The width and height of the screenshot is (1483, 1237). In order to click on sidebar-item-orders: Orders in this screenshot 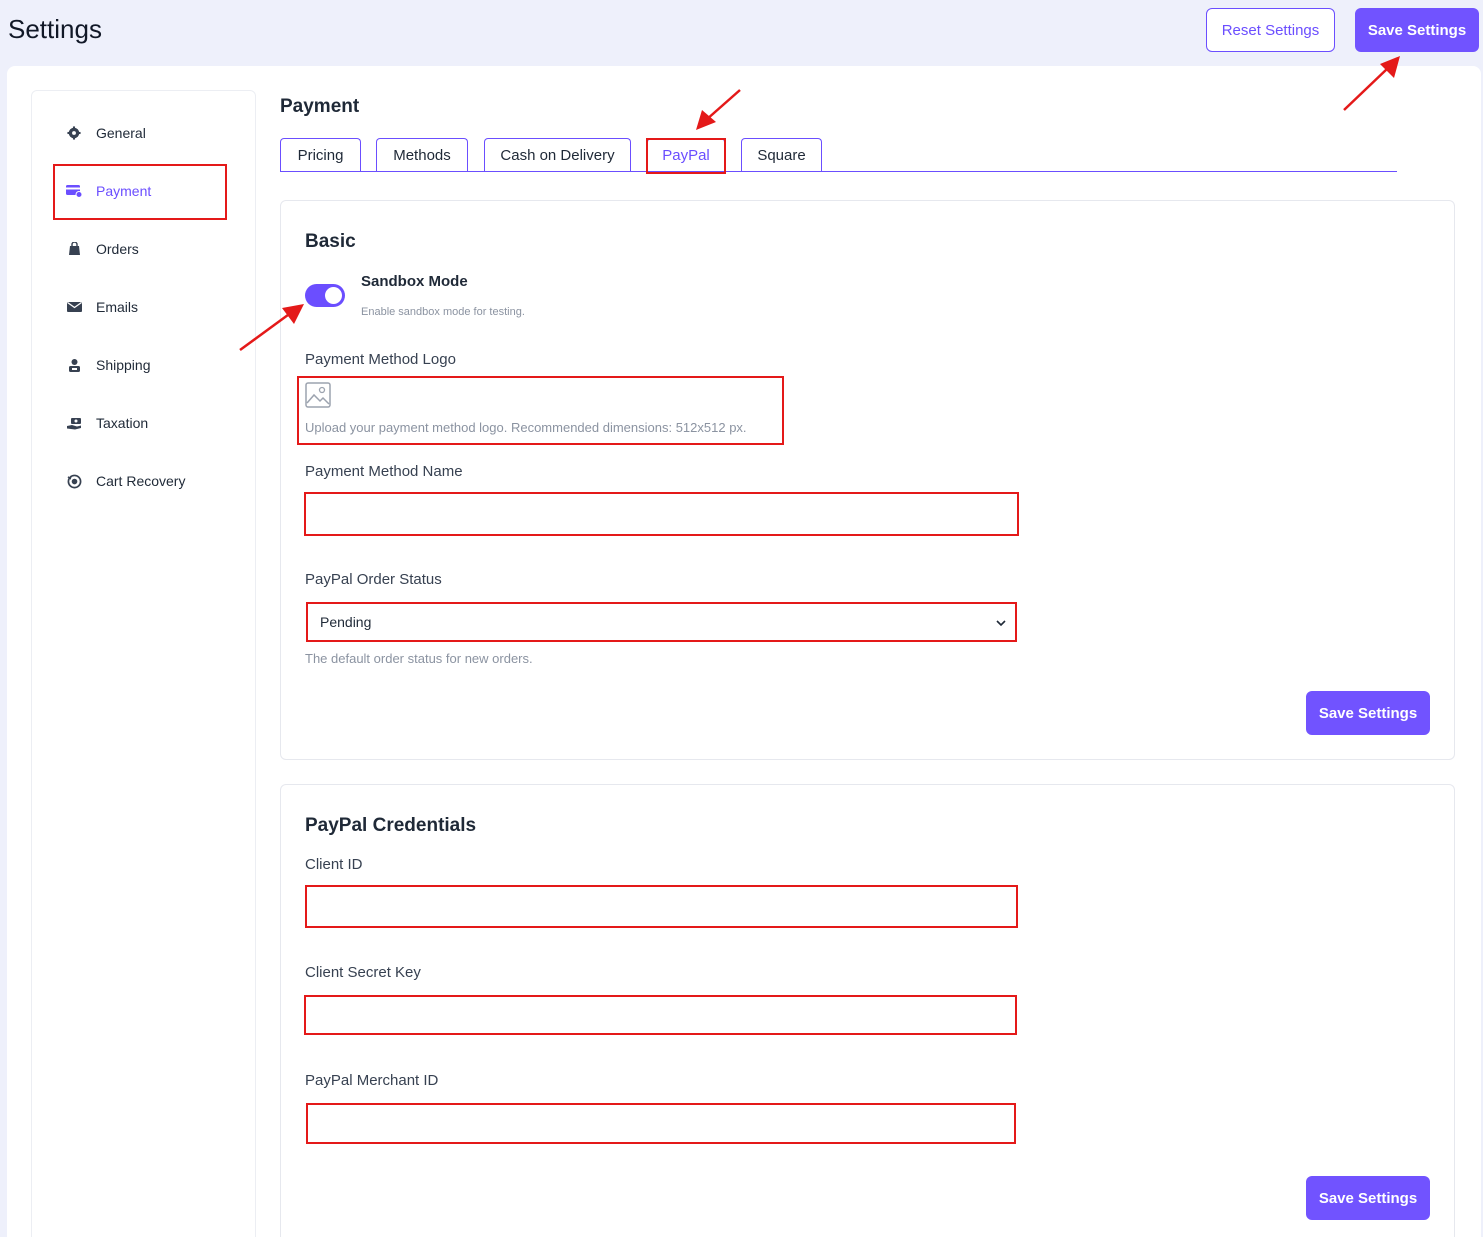, I will do `click(102, 249)`.